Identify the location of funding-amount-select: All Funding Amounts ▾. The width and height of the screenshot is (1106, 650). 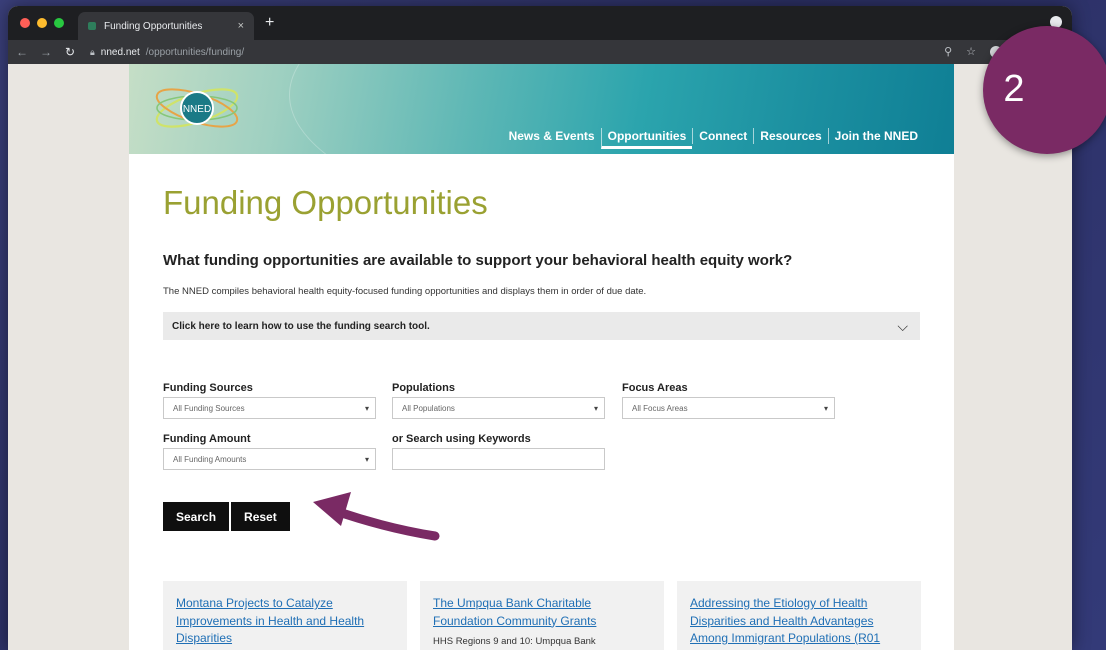
(269, 459).